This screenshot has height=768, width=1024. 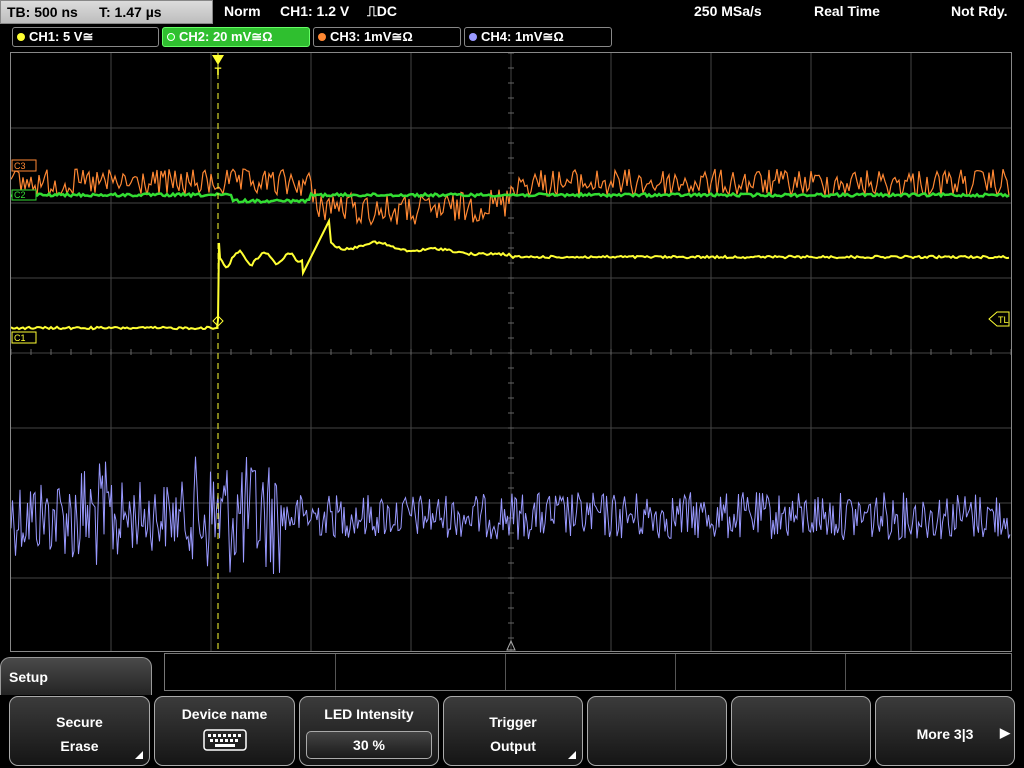 I want to click on ch1-coupling: ≅, so click(x=88, y=36).